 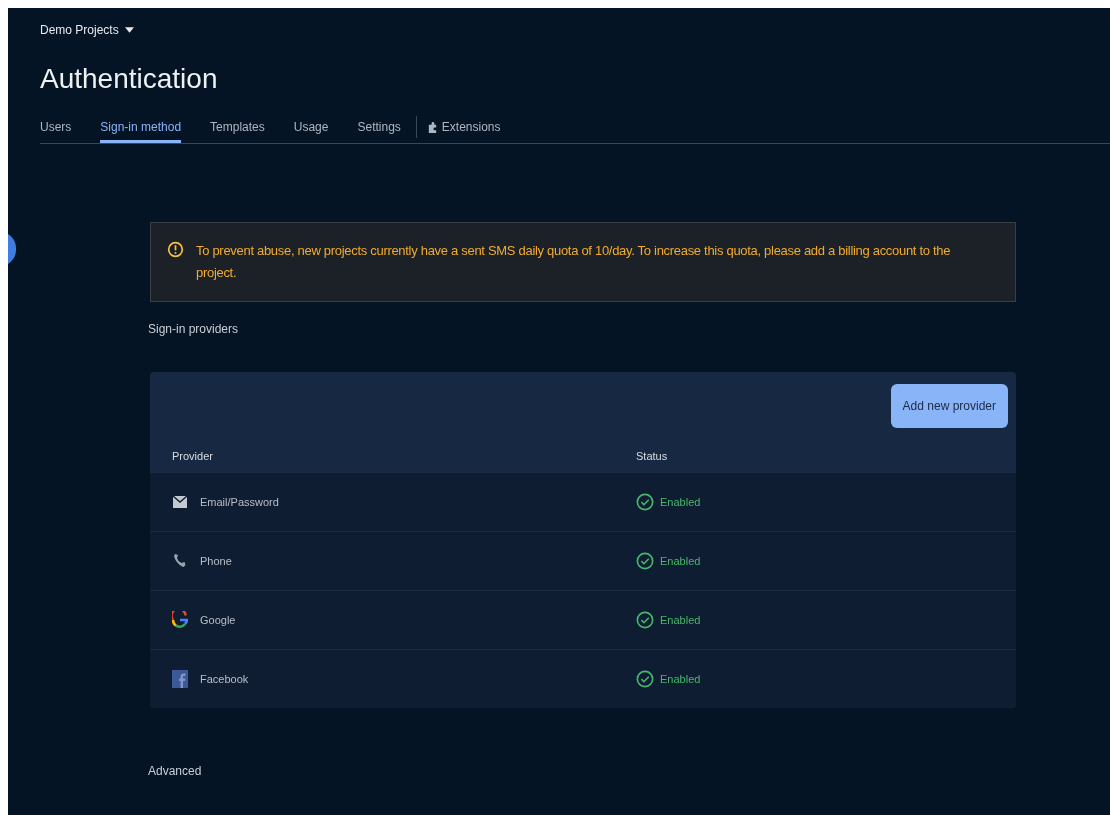 What do you see at coordinates (180, 620) in the screenshot?
I see `google-g-icon` at bounding box center [180, 620].